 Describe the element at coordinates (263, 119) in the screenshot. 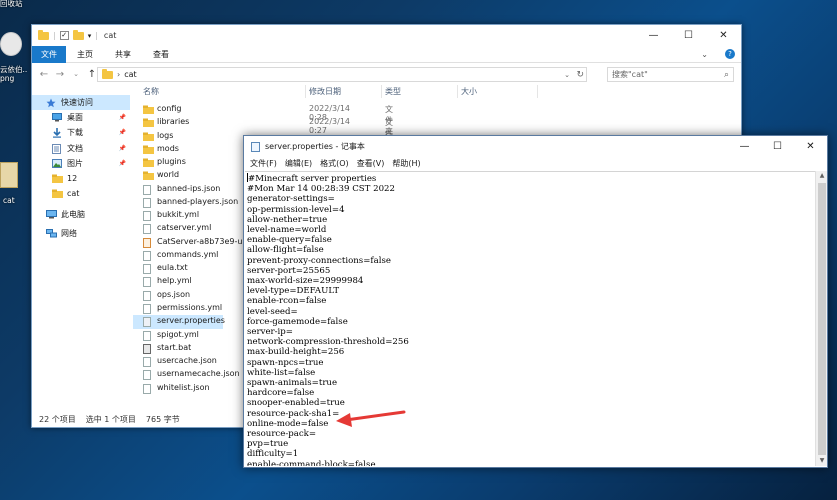

I see `file-row: config 2022/3/14 0:28 文件夹` at that location.